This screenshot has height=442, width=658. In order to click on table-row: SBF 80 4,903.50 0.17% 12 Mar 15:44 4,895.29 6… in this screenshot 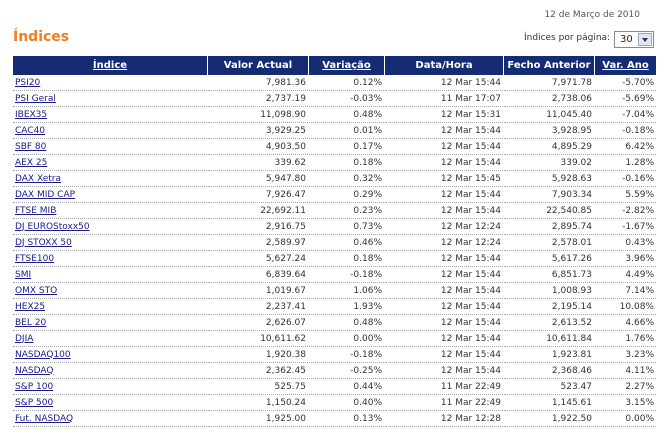, I will do `click(334, 147)`.